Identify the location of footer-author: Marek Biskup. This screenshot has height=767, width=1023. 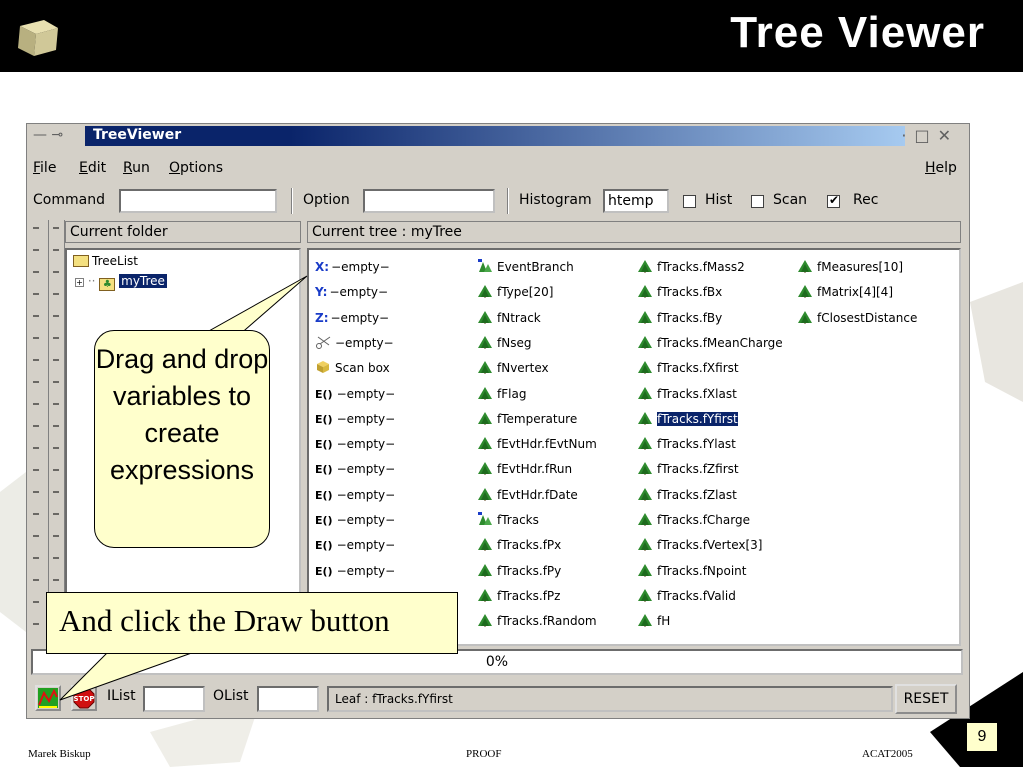
(59, 754).